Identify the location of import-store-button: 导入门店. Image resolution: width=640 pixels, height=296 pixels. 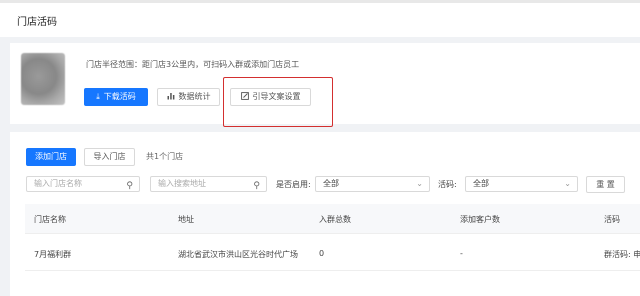
(109, 157).